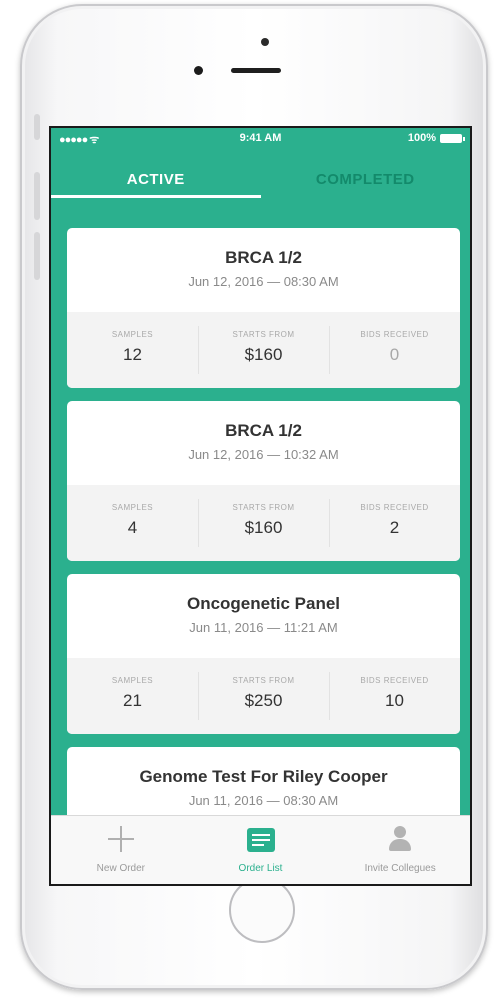  What do you see at coordinates (394, 527) in the screenshot?
I see `stat-value: 2` at bounding box center [394, 527].